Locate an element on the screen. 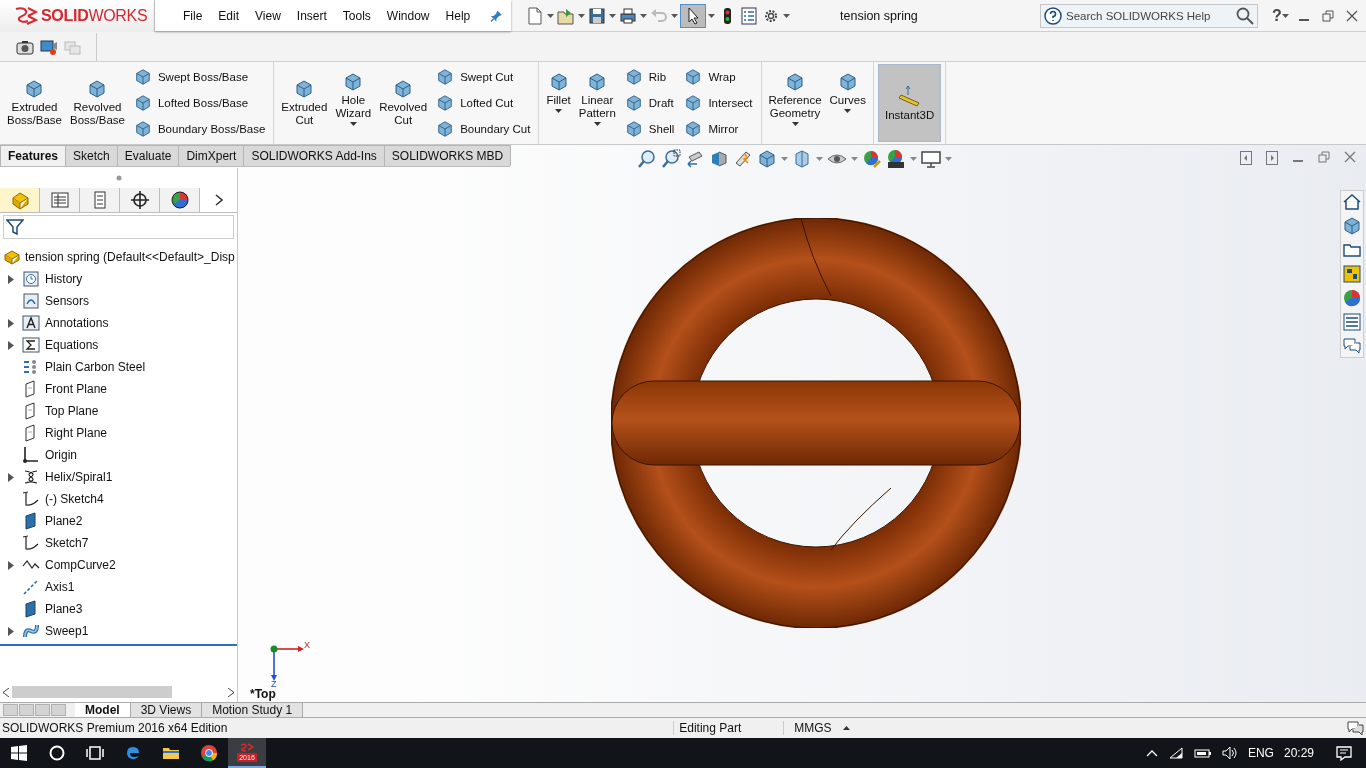 This screenshot has width=1366, height=768. ribbon-button: Swept Cut is located at coordinates (483, 77).